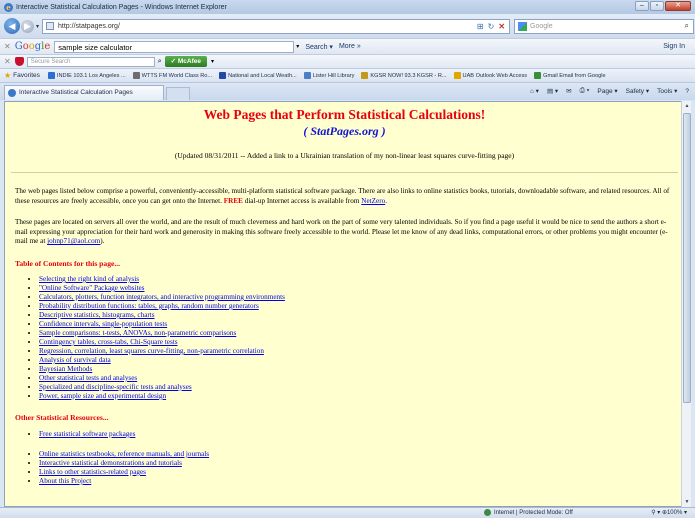  Describe the element at coordinates (568, 91) in the screenshot. I see `mail-icon: ✉` at that location.